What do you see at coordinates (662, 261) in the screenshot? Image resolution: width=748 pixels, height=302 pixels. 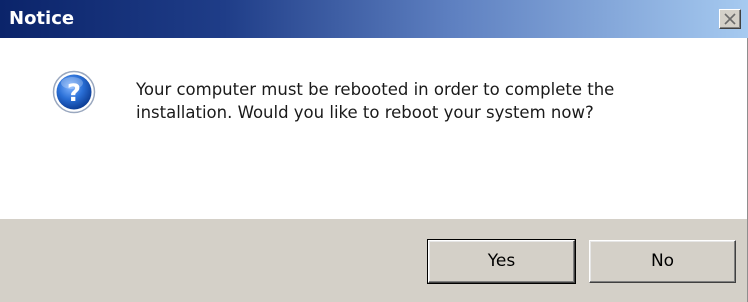 I see `no-button: No` at bounding box center [662, 261].